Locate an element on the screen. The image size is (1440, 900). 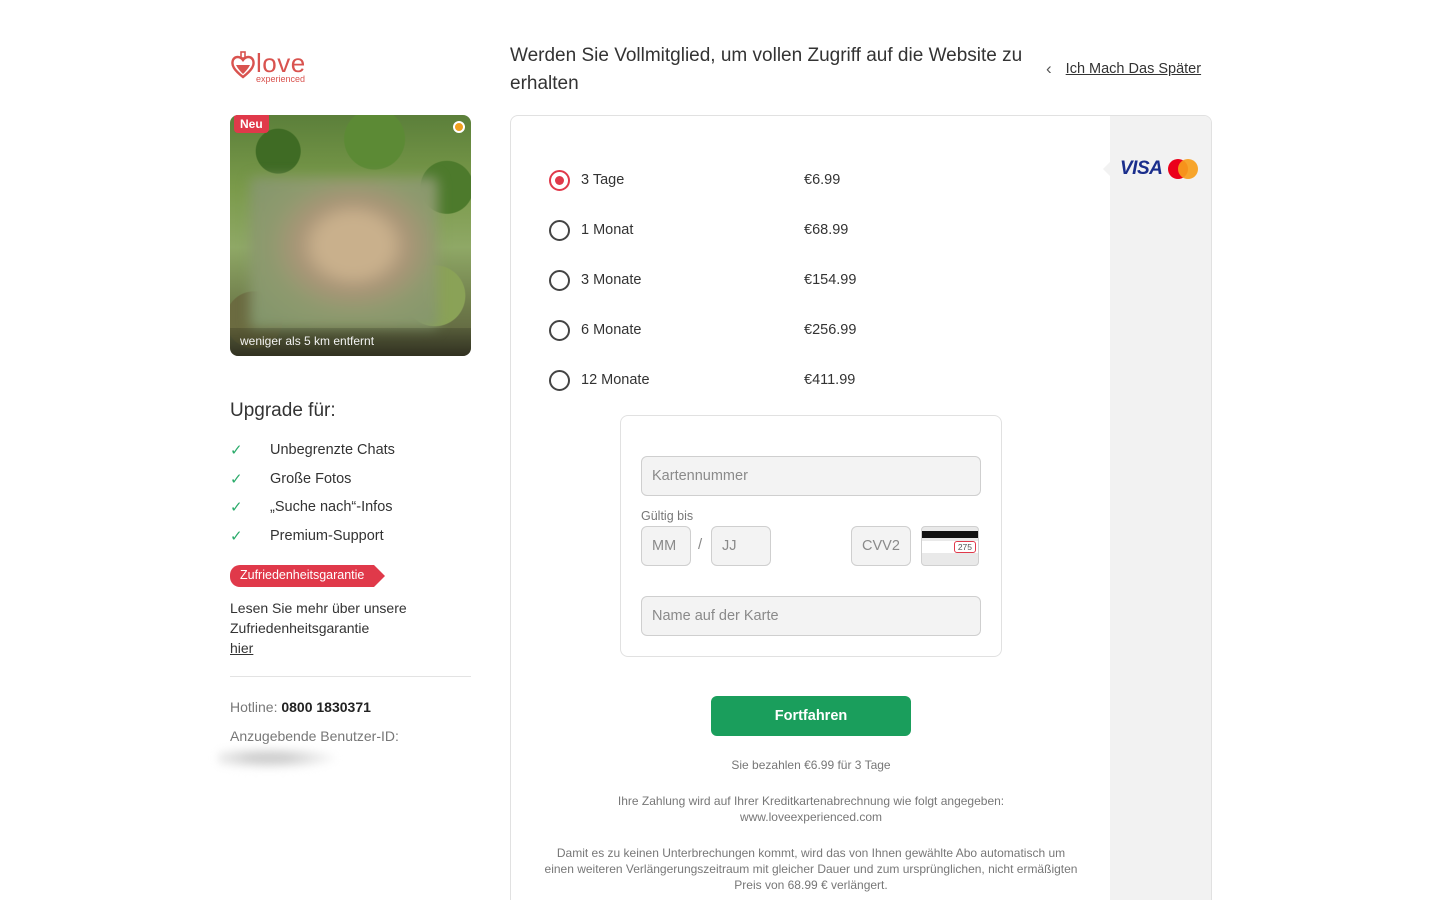
feature-item: ✓ Unbegrenzte Chats is located at coordinates (312, 450).